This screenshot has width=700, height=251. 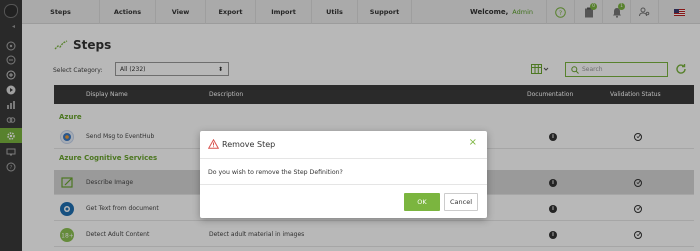 What do you see at coordinates (343, 145) in the screenshot?
I see `dialog-header: Remove Step ×` at bounding box center [343, 145].